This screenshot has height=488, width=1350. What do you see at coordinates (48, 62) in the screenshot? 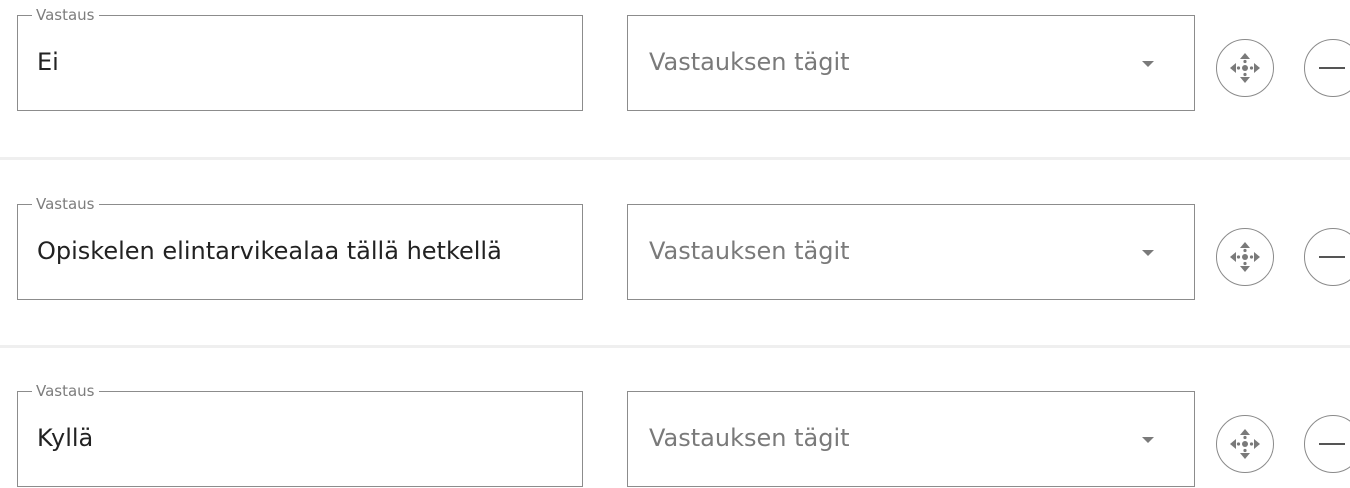
I see `answer-field-value: Ei` at bounding box center [48, 62].